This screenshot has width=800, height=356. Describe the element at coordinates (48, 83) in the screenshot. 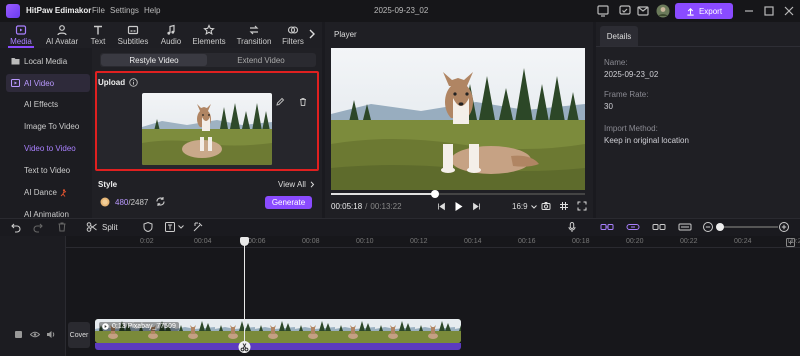

I see `sidebar-item-ai-video: AI Video` at that location.